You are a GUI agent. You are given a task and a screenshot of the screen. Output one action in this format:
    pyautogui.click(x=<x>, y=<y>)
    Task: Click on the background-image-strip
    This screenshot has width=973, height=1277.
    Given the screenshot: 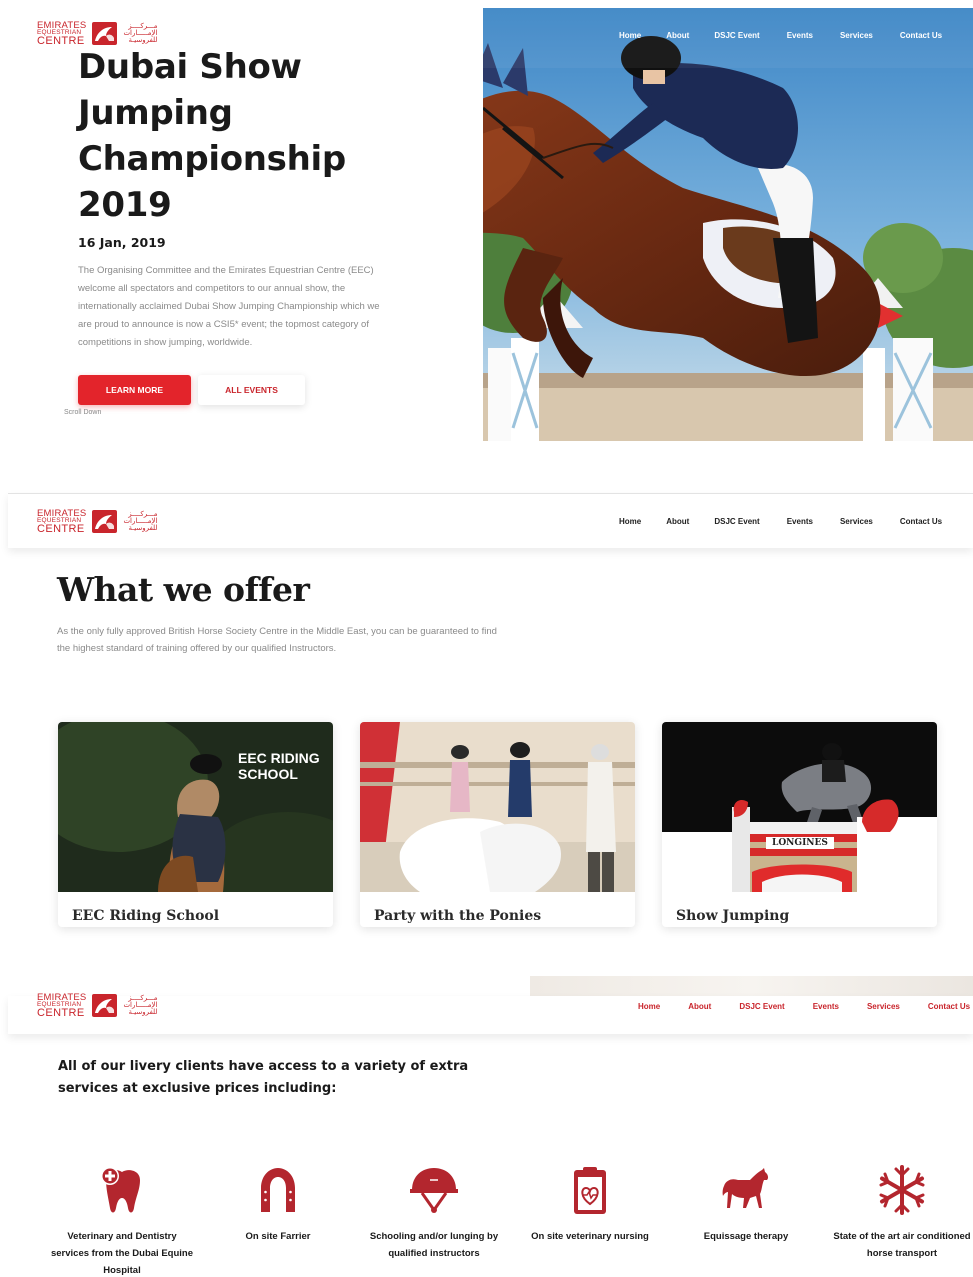 What is the action you would take?
    pyautogui.click(x=751, y=986)
    